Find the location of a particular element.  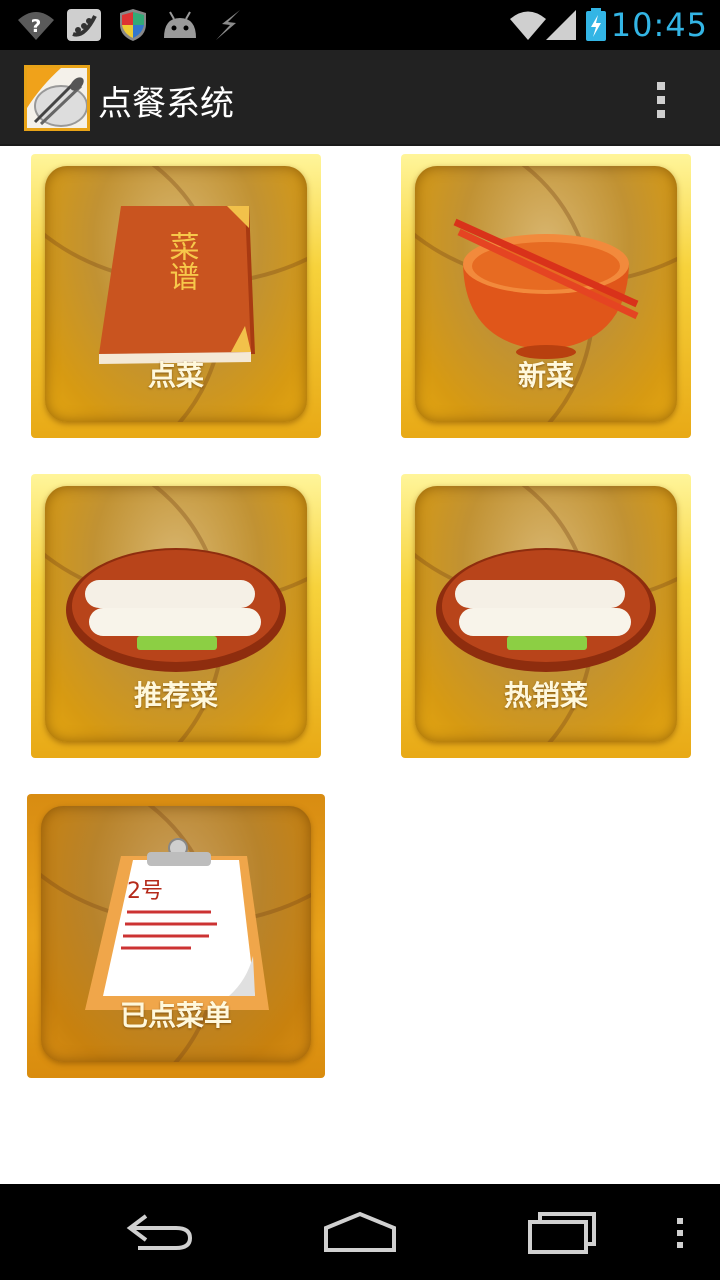

tile-label: 点菜 is located at coordinates (175, 375).